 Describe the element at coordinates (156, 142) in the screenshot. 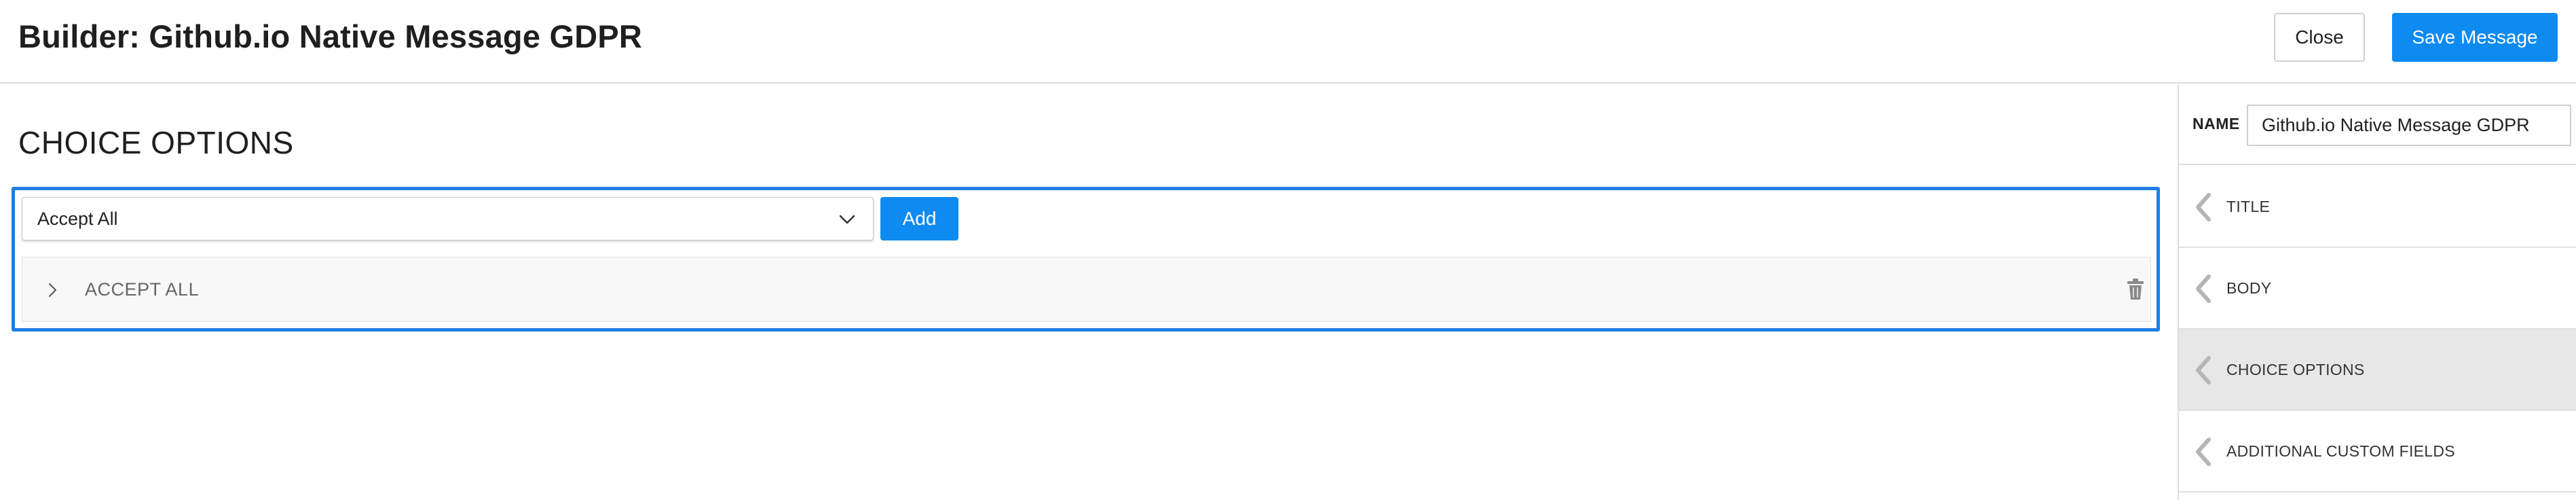

I see `section-title: CHOICE OPTIONS` at that location.